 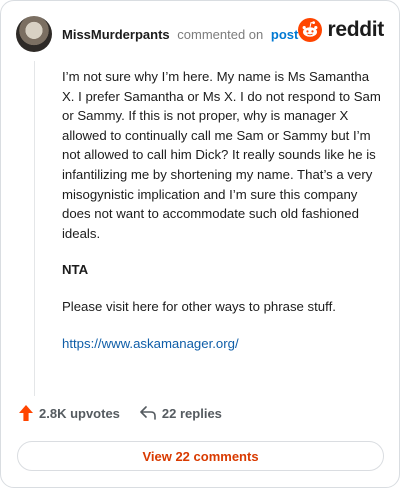 What do you see at coordinates (284, 34) in the screenshot?
I see `post-link: post` at bounding box center [284, 34].